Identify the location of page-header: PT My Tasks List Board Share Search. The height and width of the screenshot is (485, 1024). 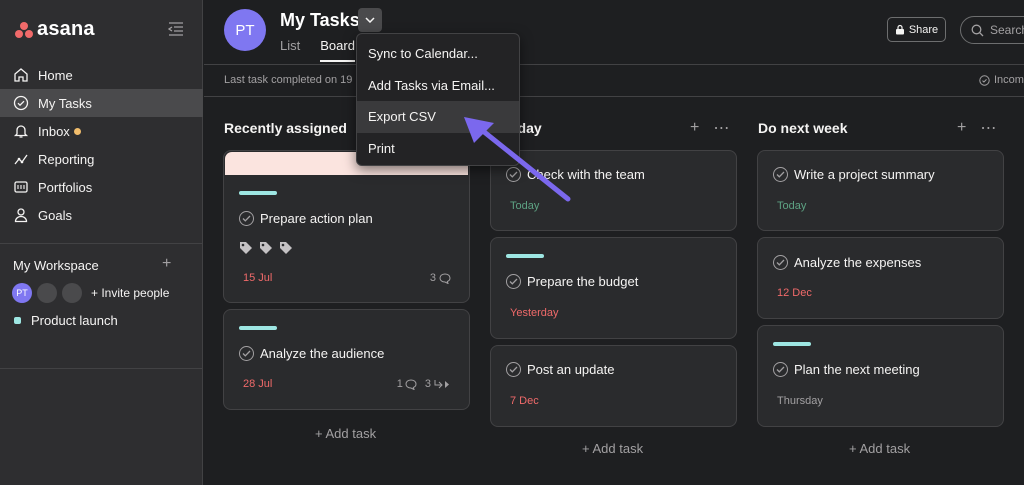
(614, 32).